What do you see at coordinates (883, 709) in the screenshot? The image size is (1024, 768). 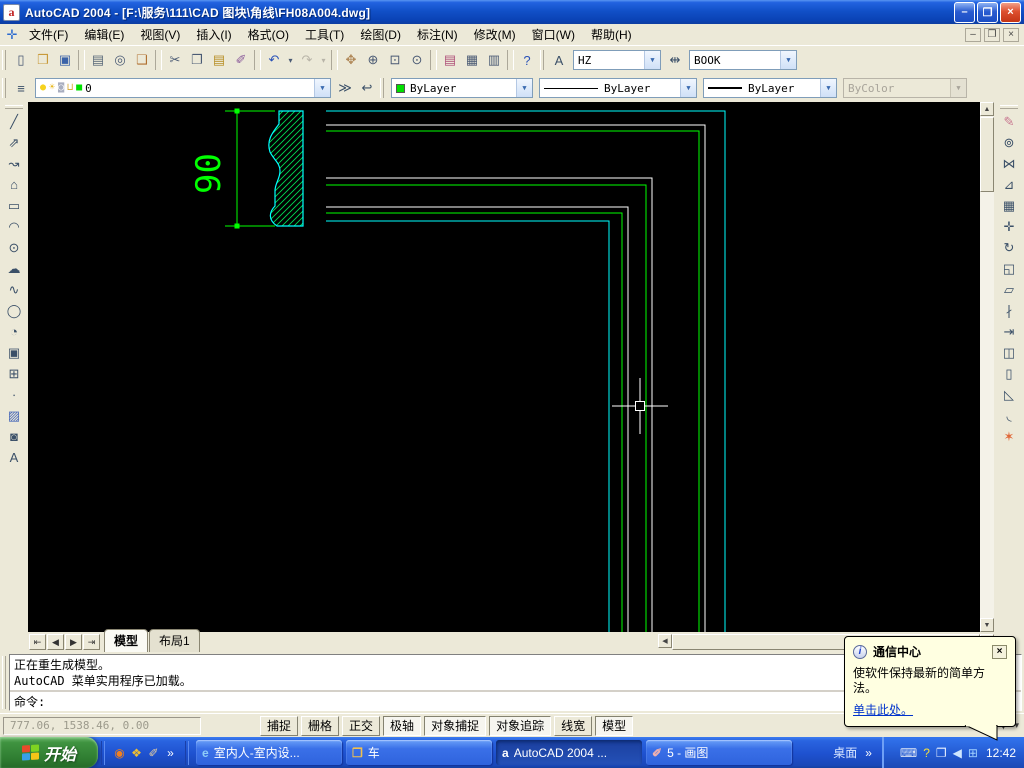 I see `balloon-link: 单击此处。` at bounding box center [883, 709].